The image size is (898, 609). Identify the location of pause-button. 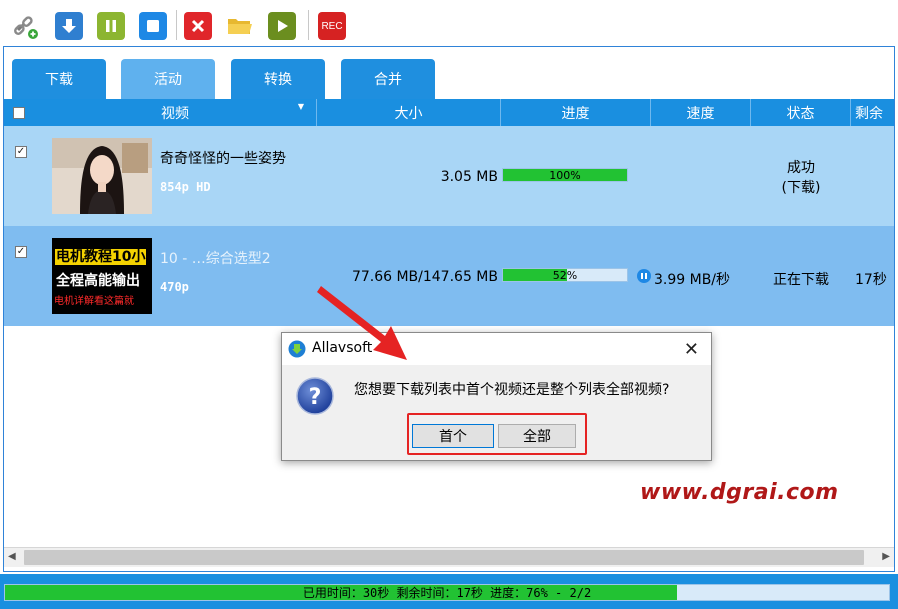
(111, 26).